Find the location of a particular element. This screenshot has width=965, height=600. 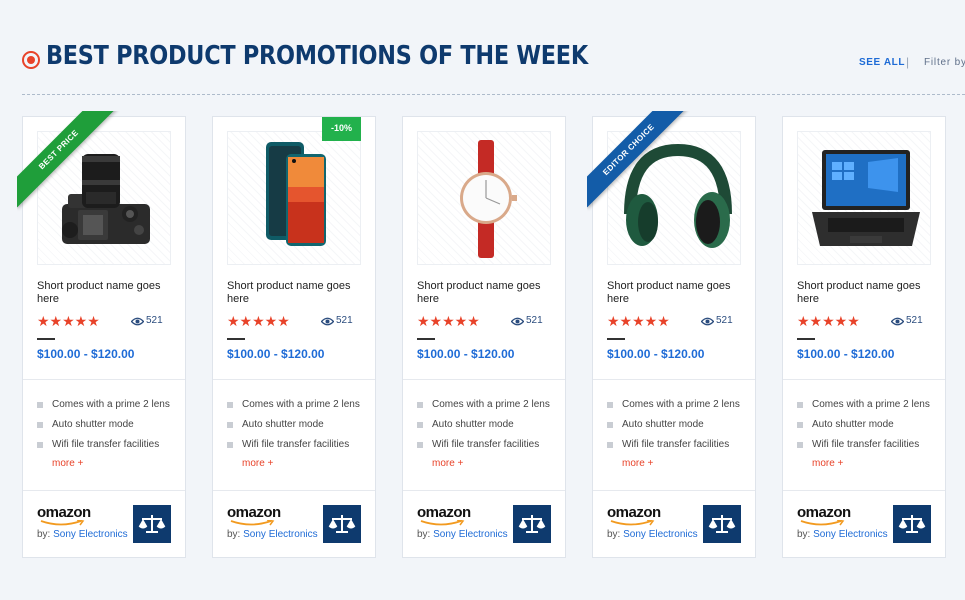

best-price-ribbon: BEST PRICE is located at coordinates (72, 166).